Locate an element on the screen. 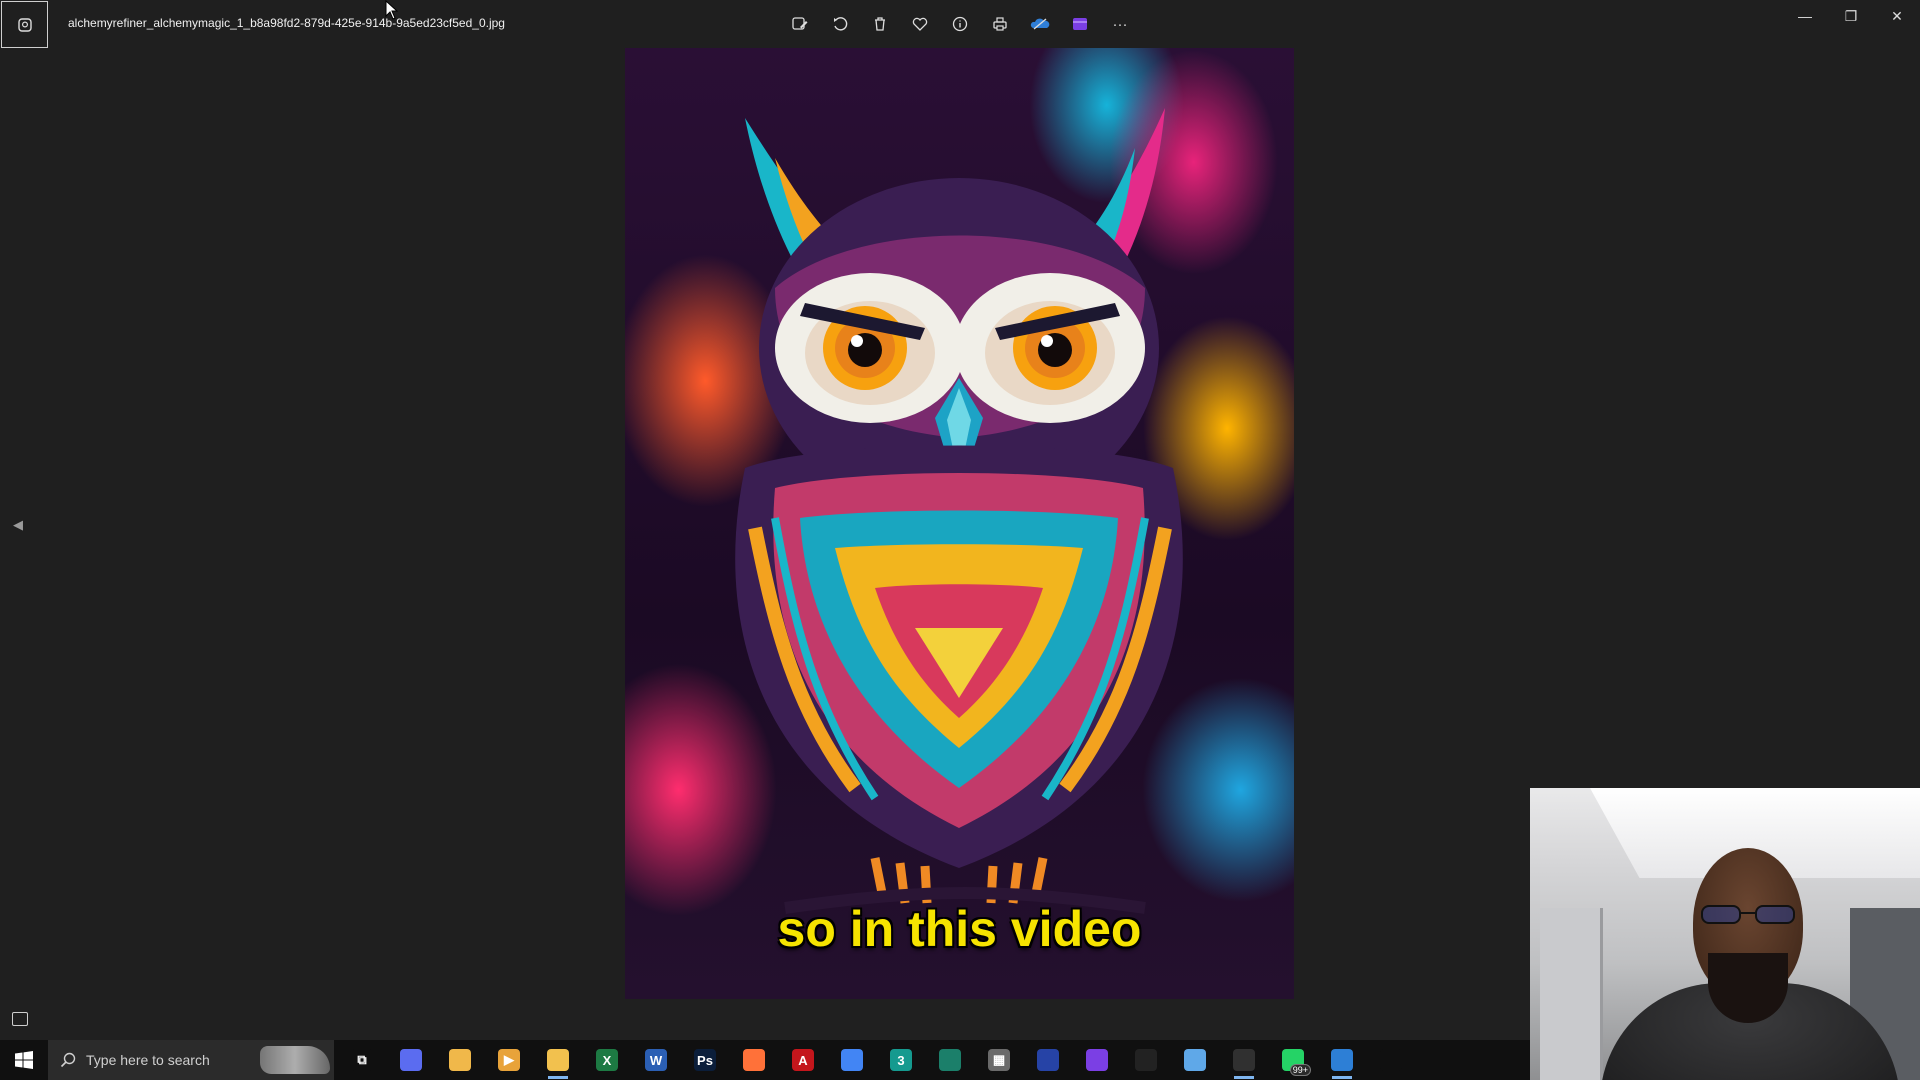 This screenshot has width=1920, height=1080. webcam-overlay is located at coordinates (1725, 934).